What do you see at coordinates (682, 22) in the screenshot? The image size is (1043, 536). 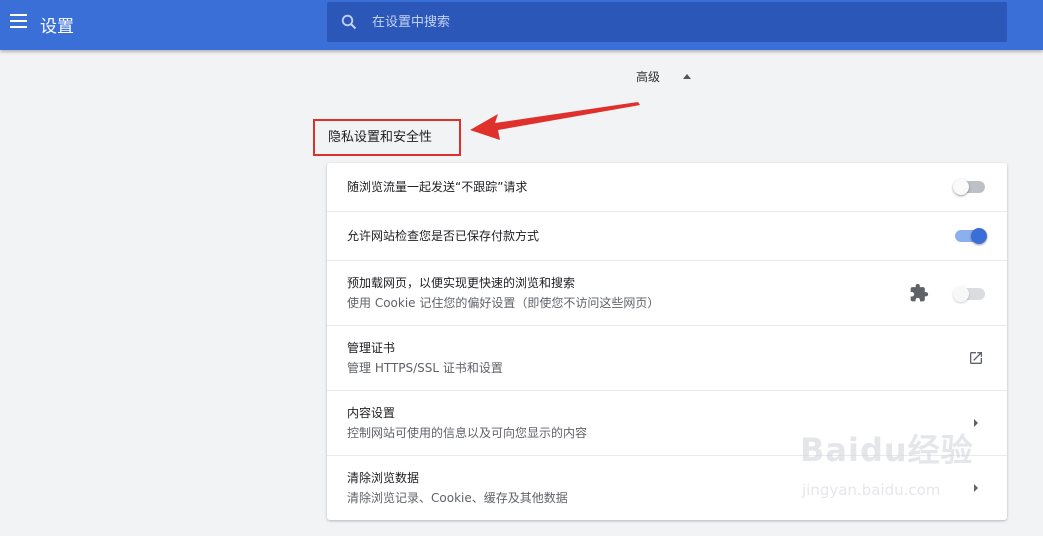 I see `search-input` at bounding box center [682, 22].